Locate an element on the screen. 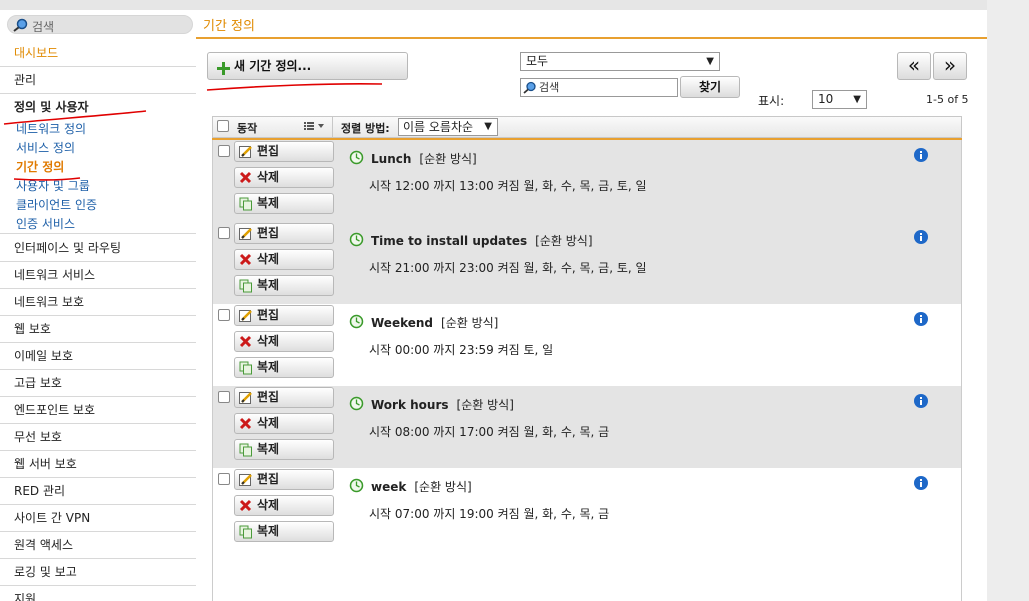  page-count: 1-5 of 5 is located at coordinates (947, 99).